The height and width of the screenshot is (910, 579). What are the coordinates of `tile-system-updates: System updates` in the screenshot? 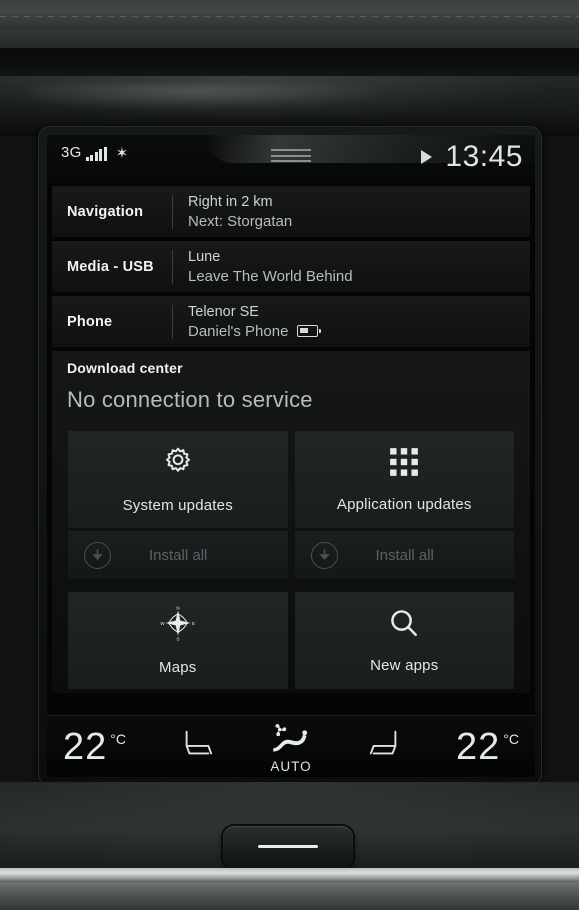 It's located at (178, 479).